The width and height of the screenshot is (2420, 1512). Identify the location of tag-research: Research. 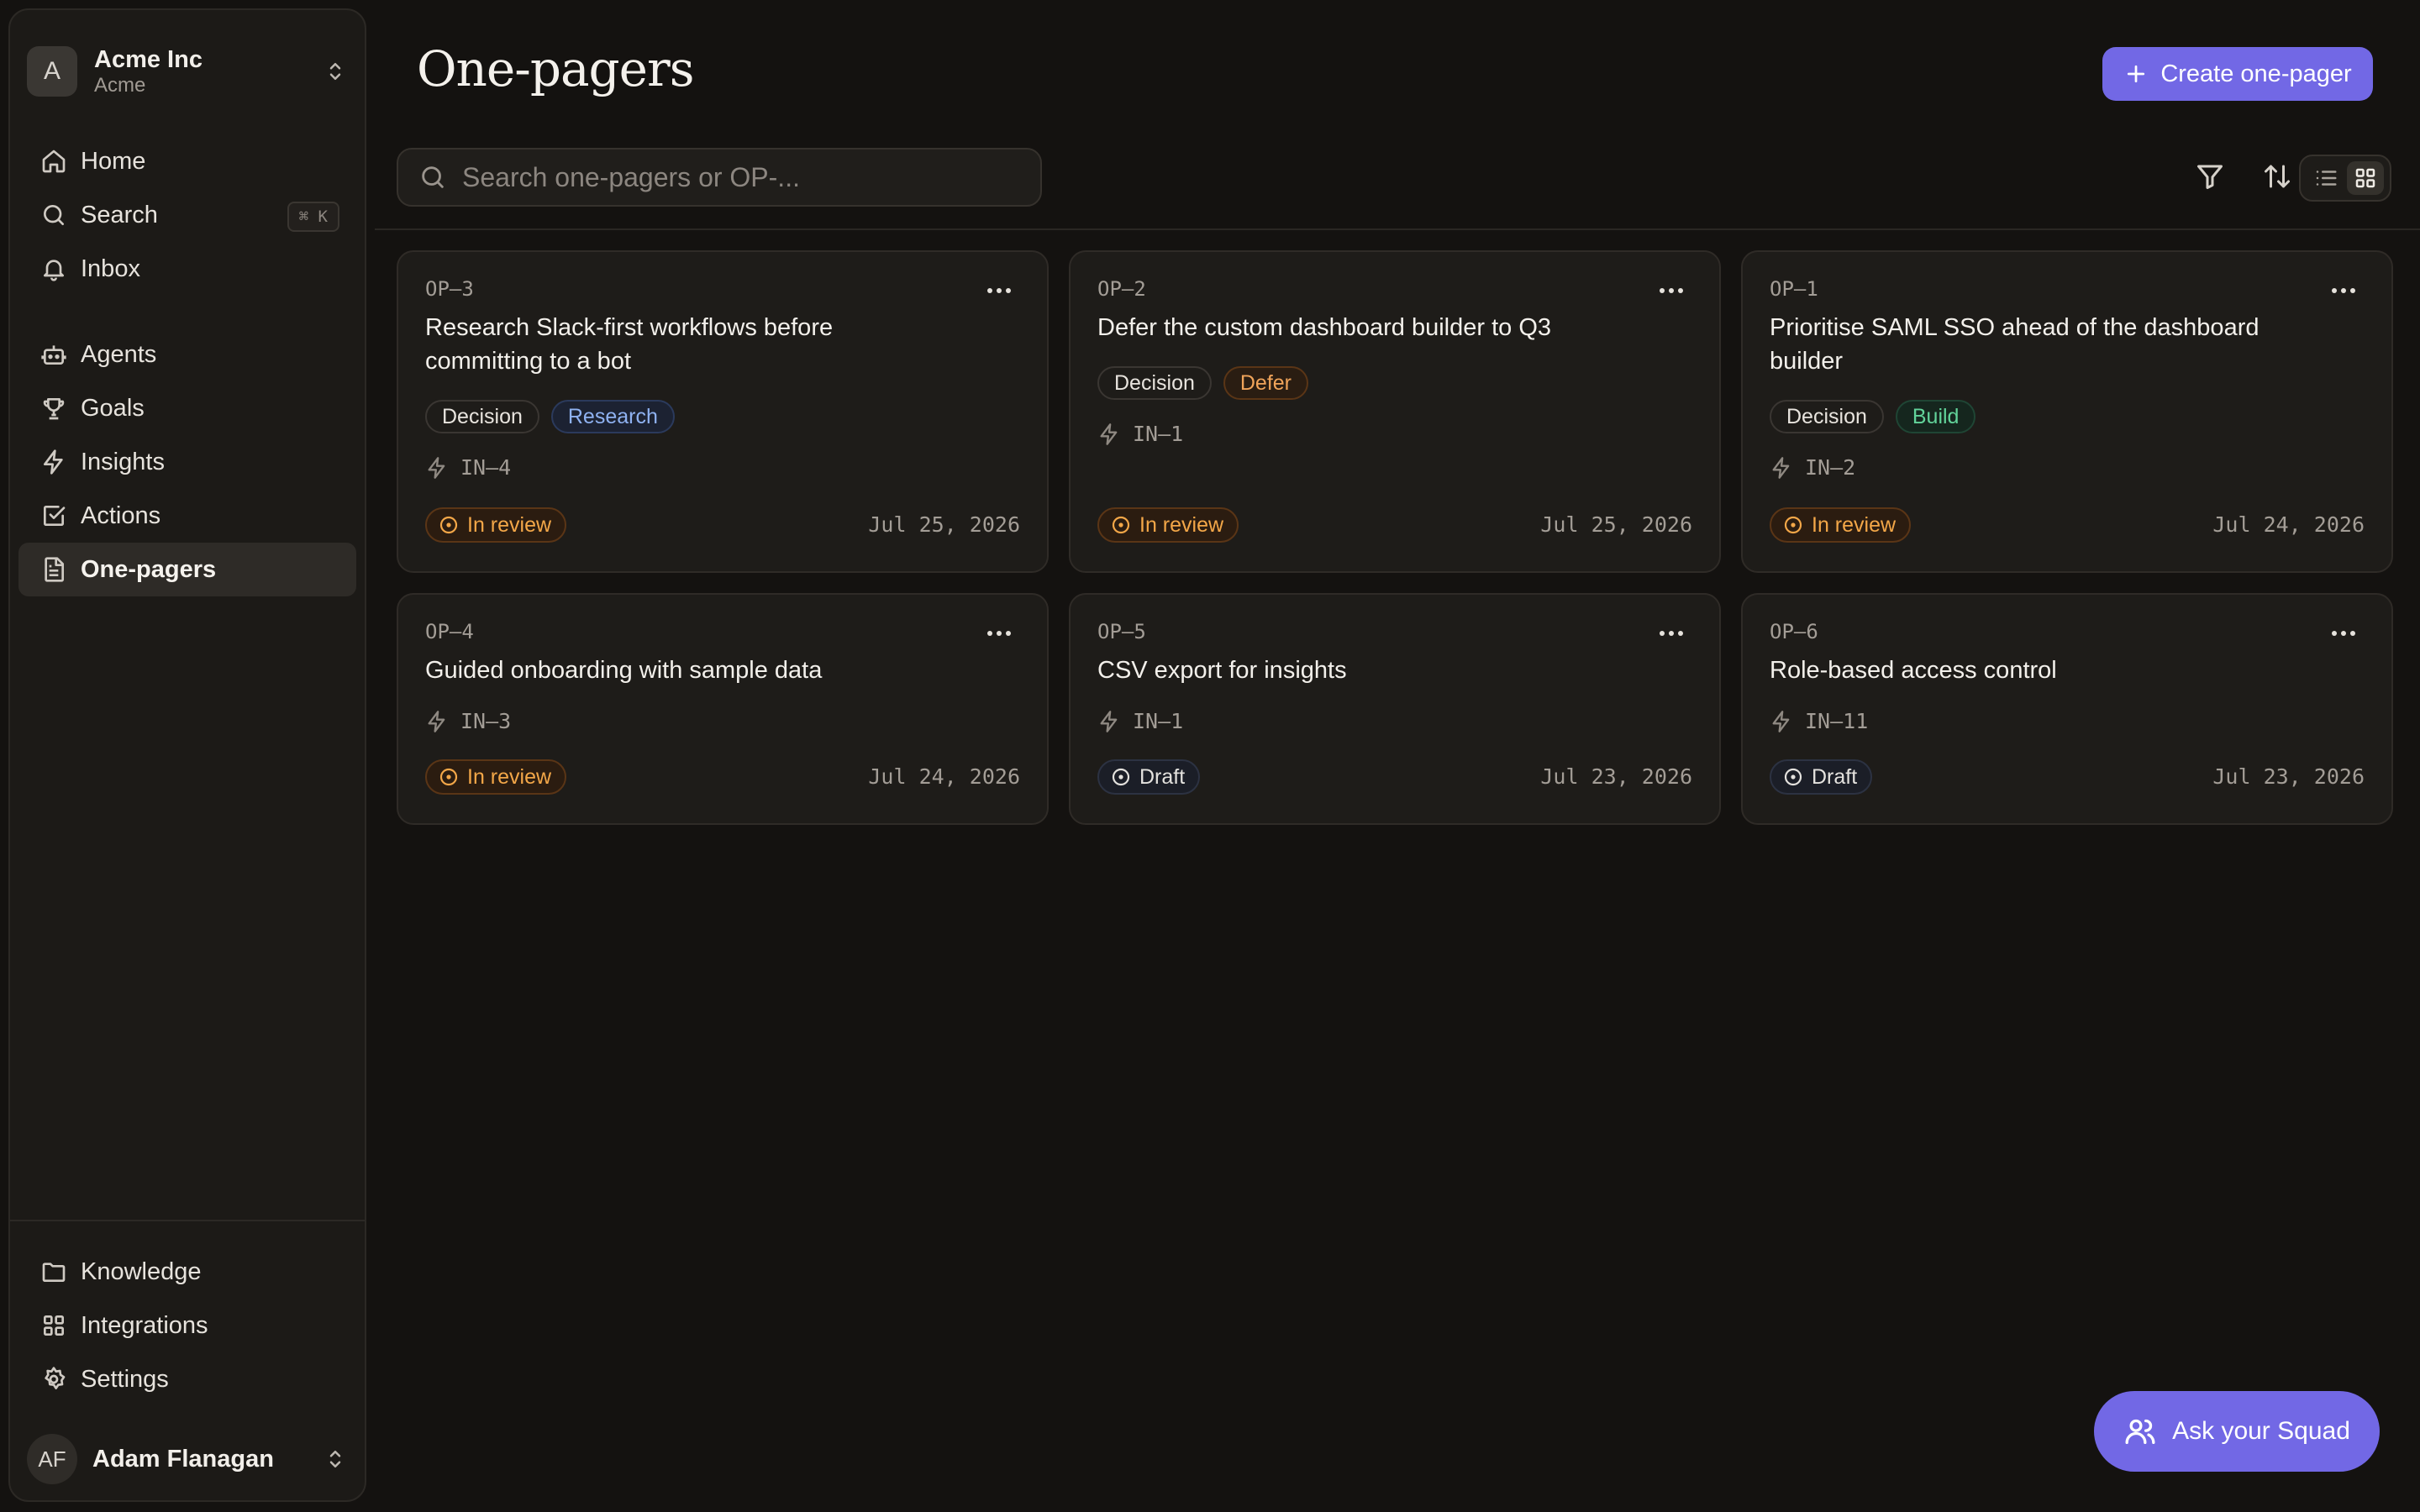
(613, 416).